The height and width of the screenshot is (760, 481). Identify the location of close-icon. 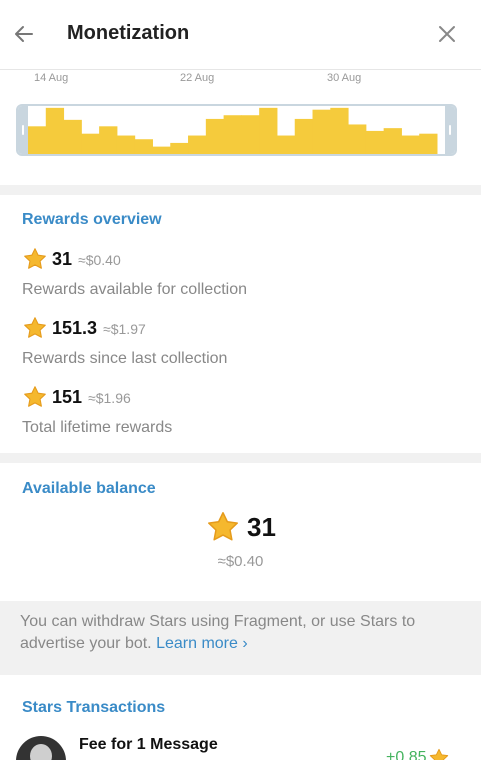
(447, 34).